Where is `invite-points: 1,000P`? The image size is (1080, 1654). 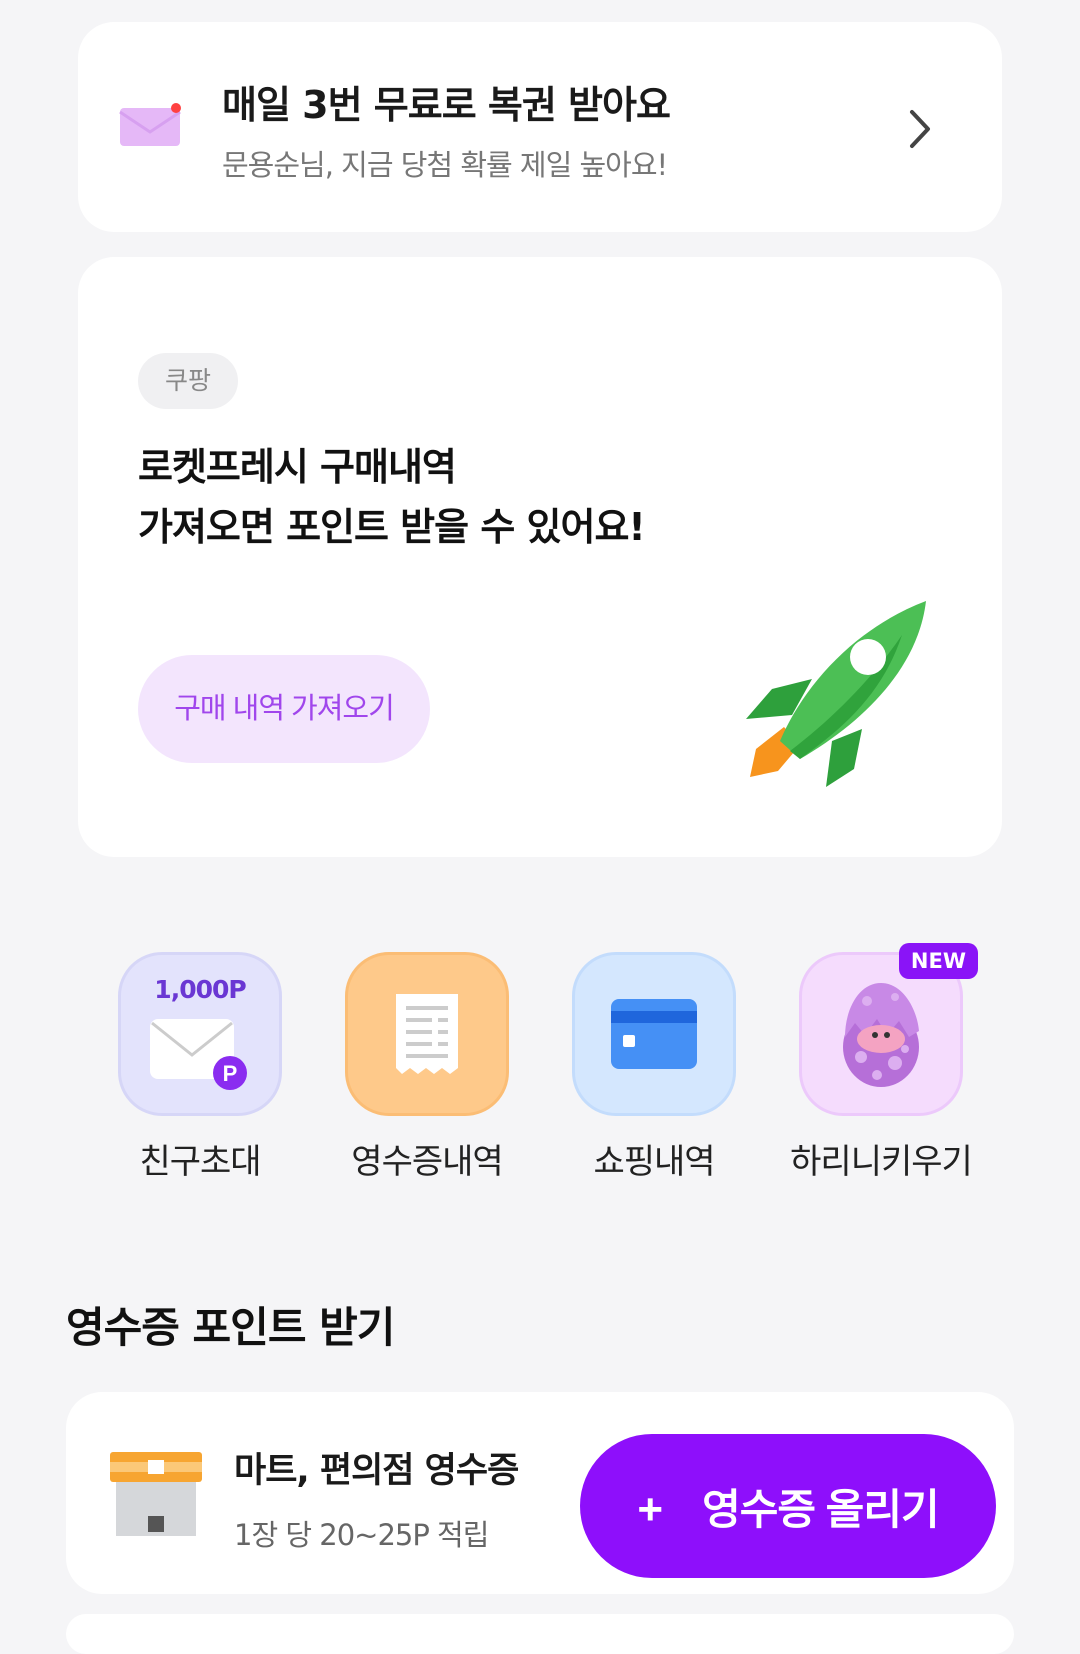
invite-points: 1,000P is located at coordinates (200, 989).